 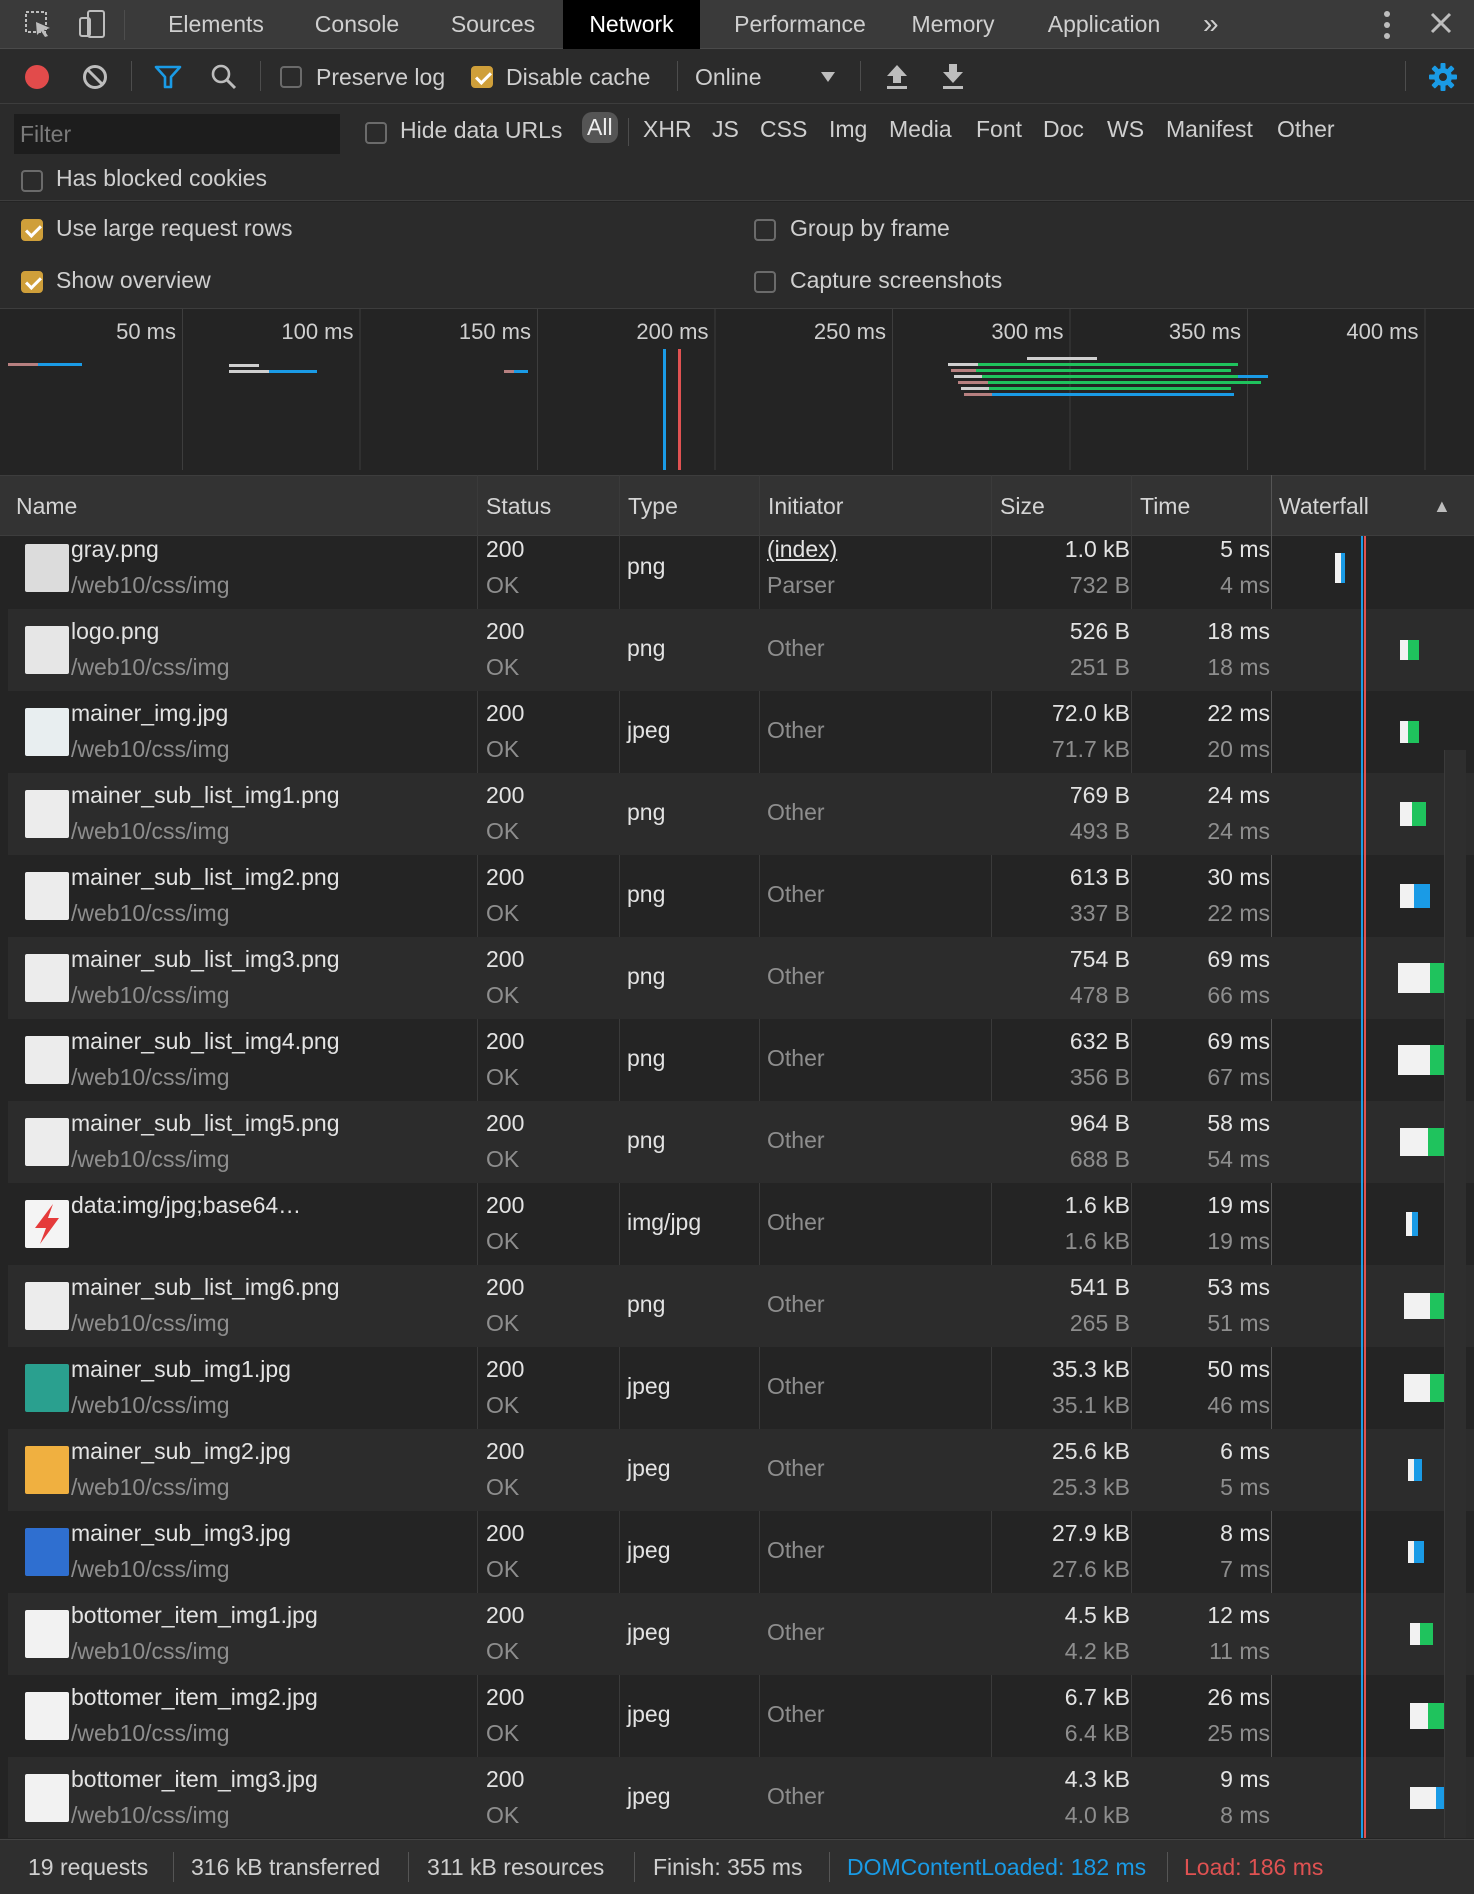 I want to click on device-toolbar-icon, so click(x=92, y=24).